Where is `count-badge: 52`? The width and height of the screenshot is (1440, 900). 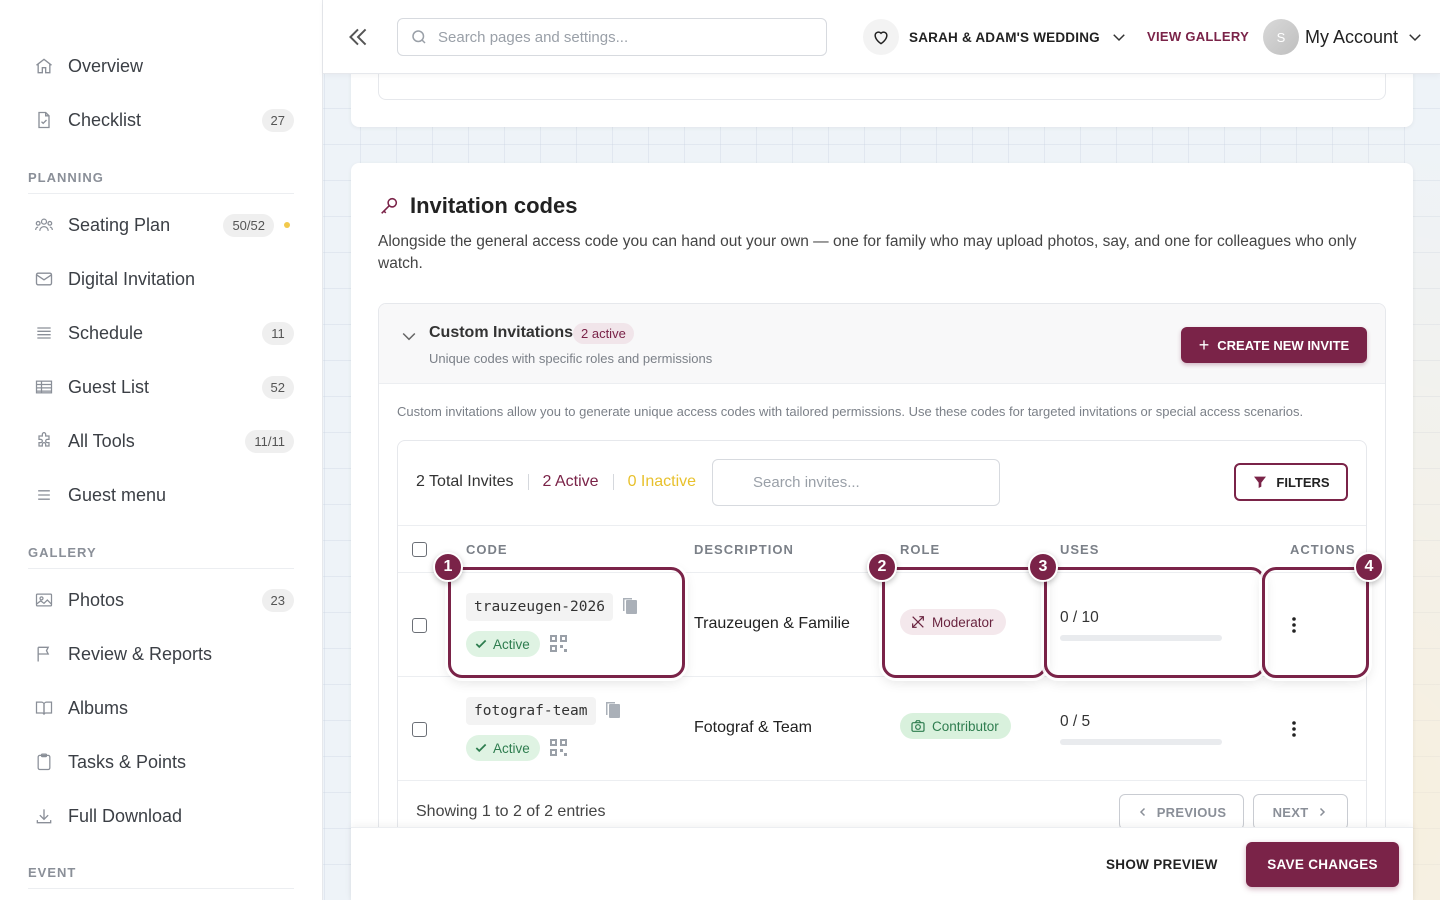 count-badge: 52 is located at coordinates (277, 387).